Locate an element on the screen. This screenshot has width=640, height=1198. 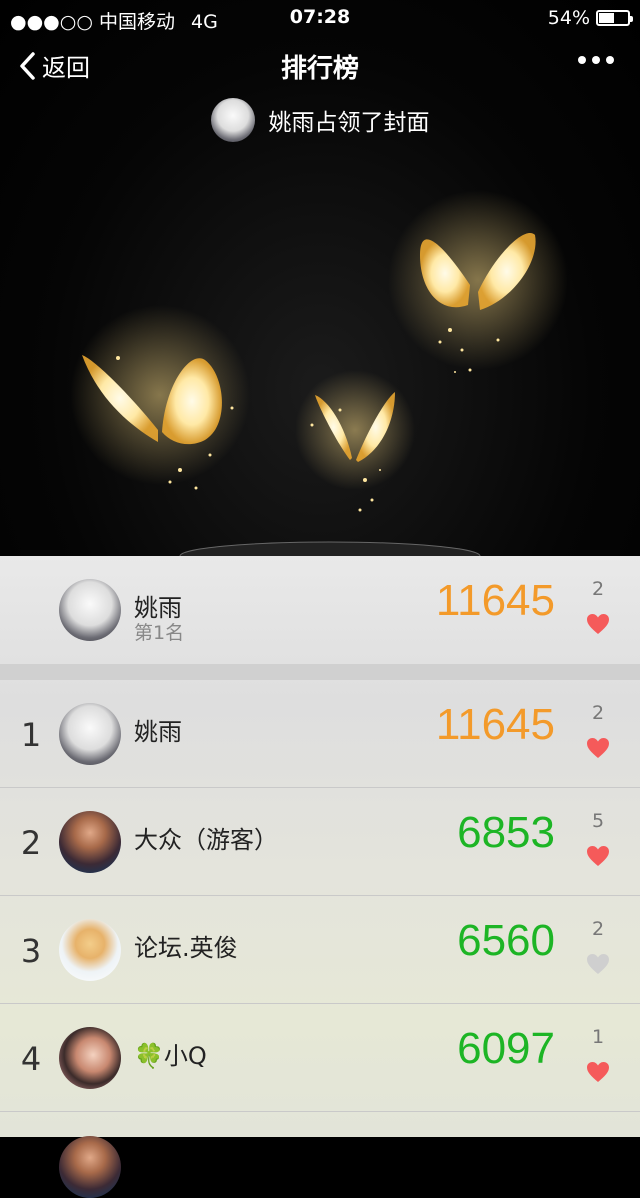
rank-number: 2 is located at coordinates (31, 843).